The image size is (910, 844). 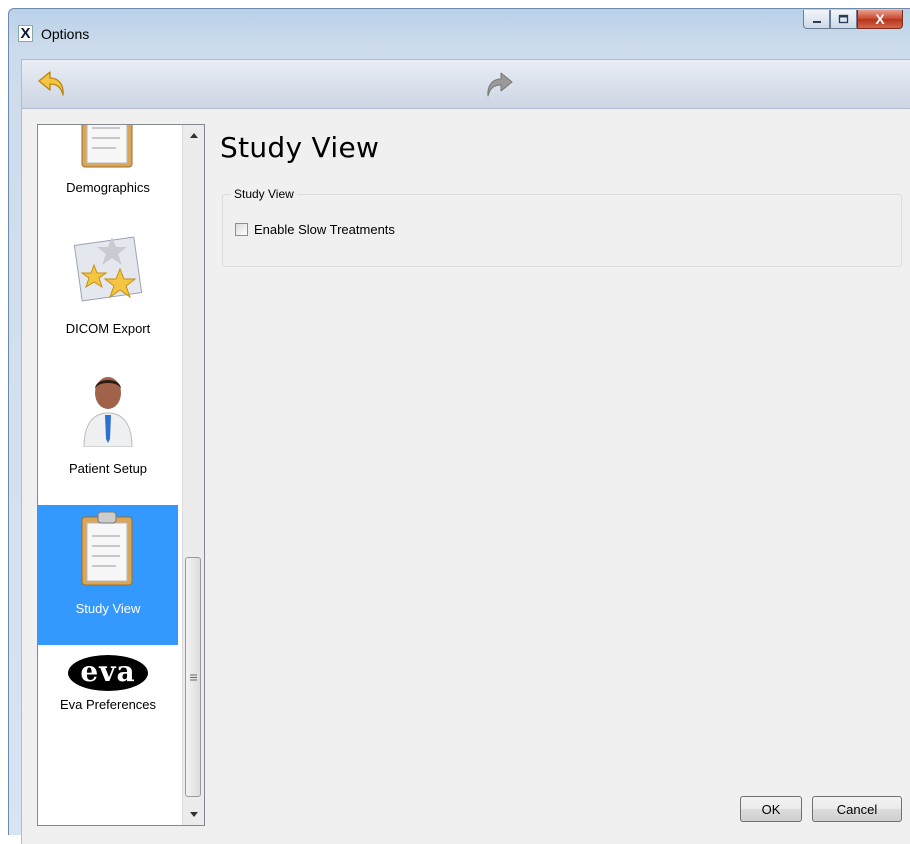 I want to click on sidebar-item-dicom-export: DICOM Export, so click(x=108, y=295).